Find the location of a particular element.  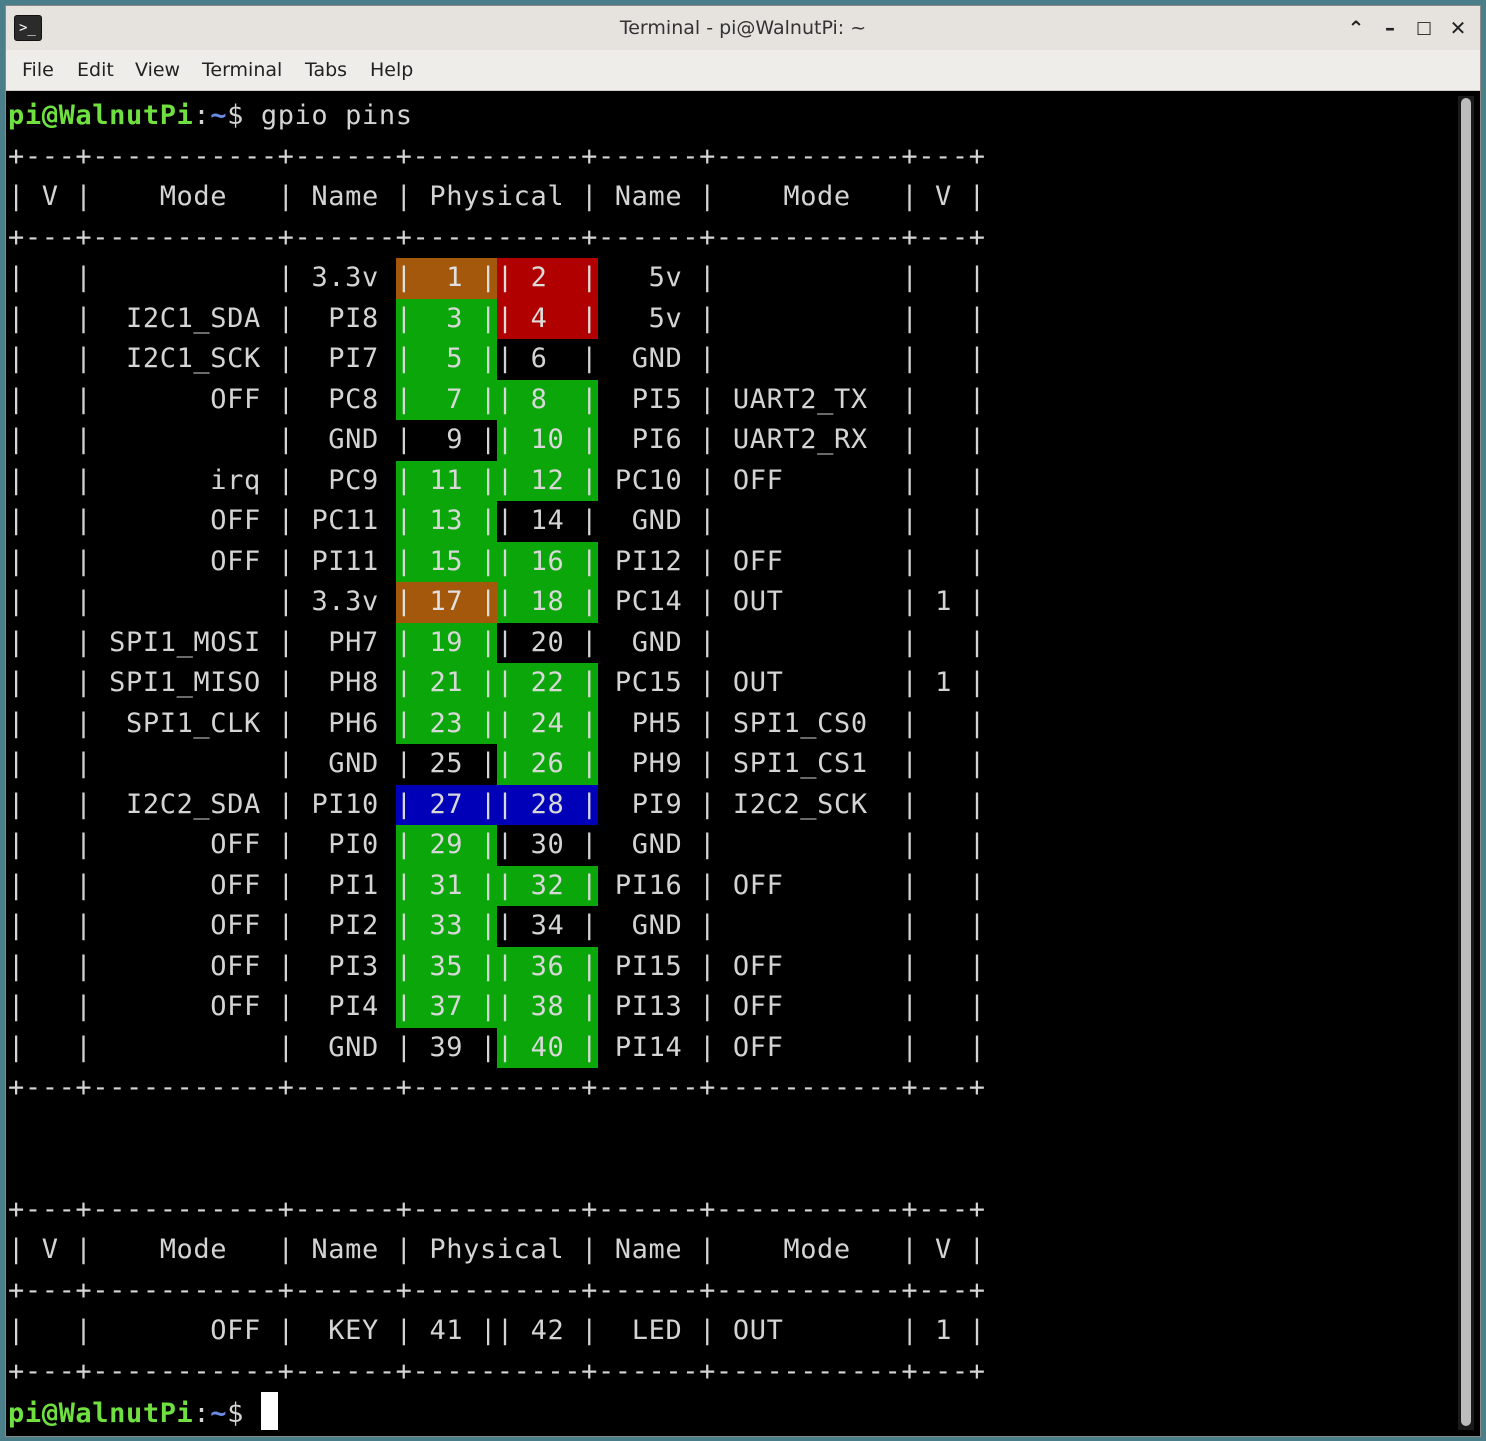

scrollbar is located at coordinates (1466, 763).